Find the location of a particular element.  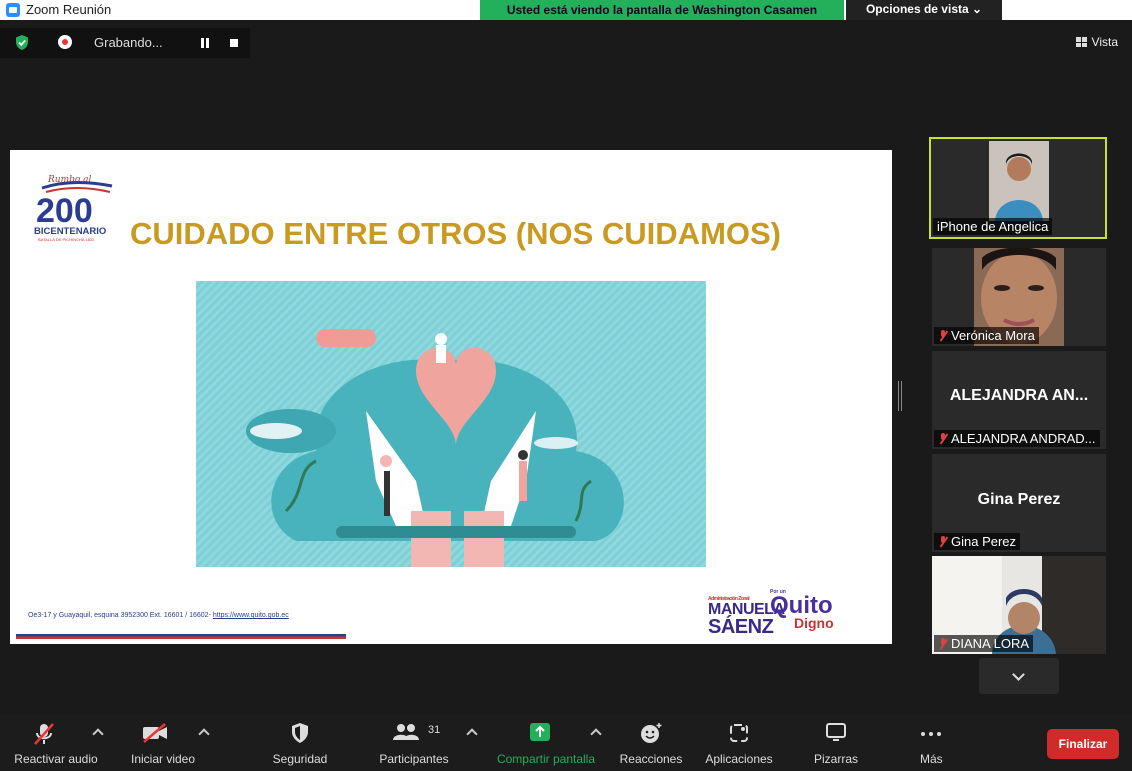

participant-tile-active: iPhone de Angelica is located at coordinates (1018, 188).